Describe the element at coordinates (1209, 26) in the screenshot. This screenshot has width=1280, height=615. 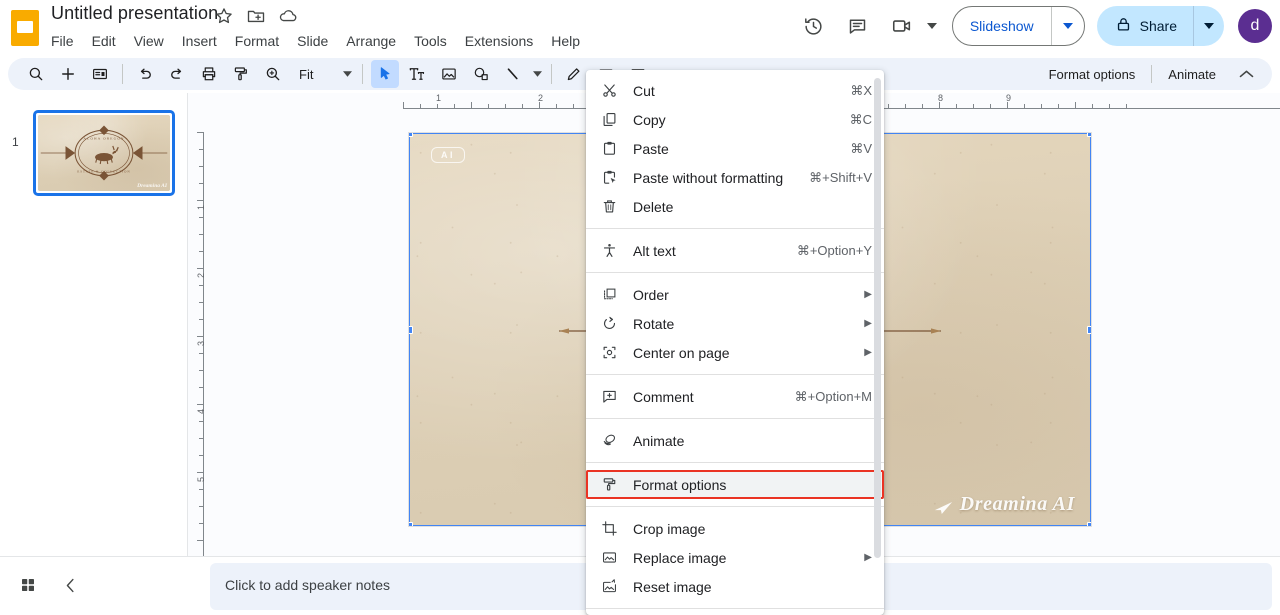
I see `share-dropdown-icon` at that location.